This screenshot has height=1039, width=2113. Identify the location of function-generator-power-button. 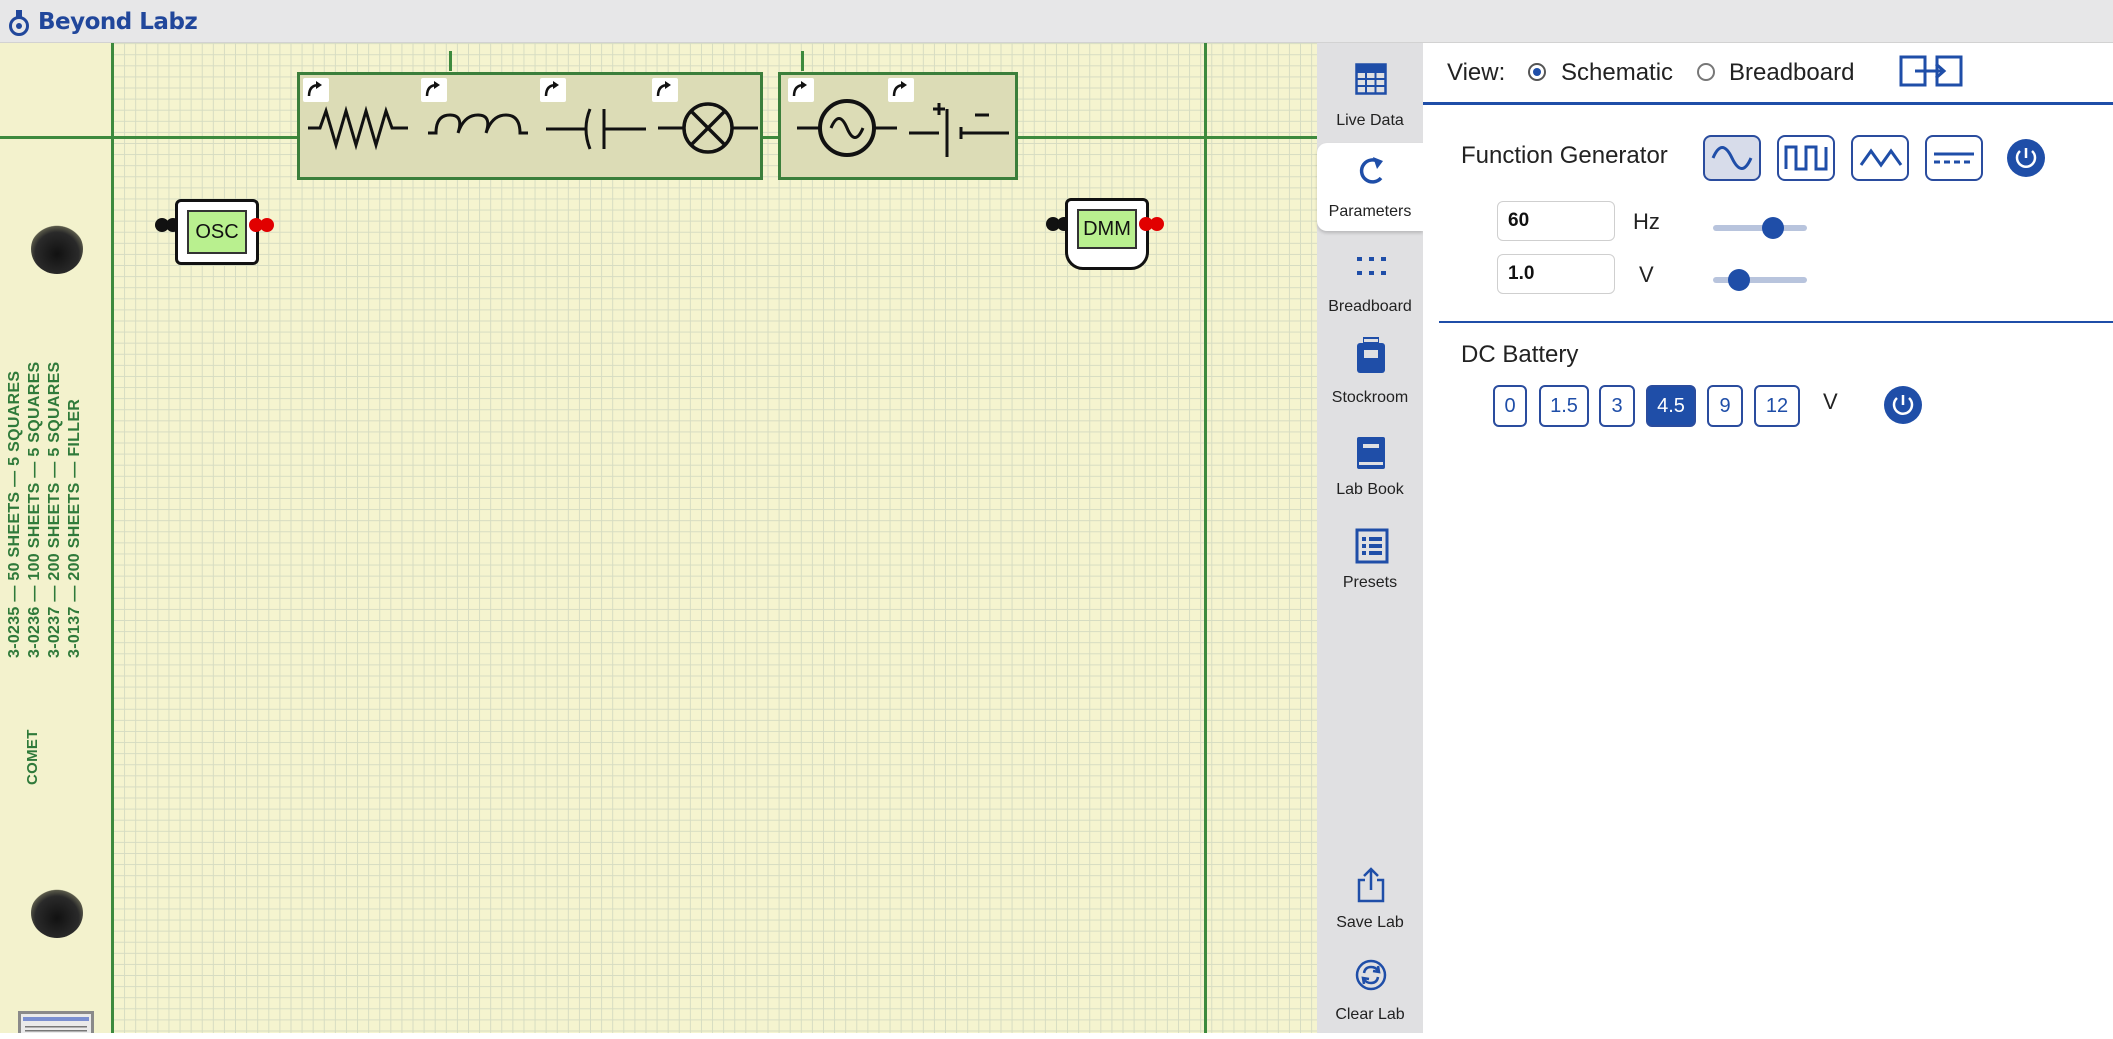
(2026, 158).